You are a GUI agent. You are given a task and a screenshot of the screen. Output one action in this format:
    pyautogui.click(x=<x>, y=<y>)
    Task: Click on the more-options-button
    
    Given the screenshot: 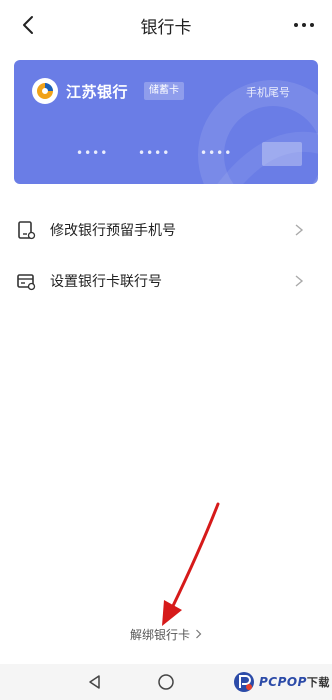 What is the action you would take?
    pyautogui.click(x=304, y=25)
    